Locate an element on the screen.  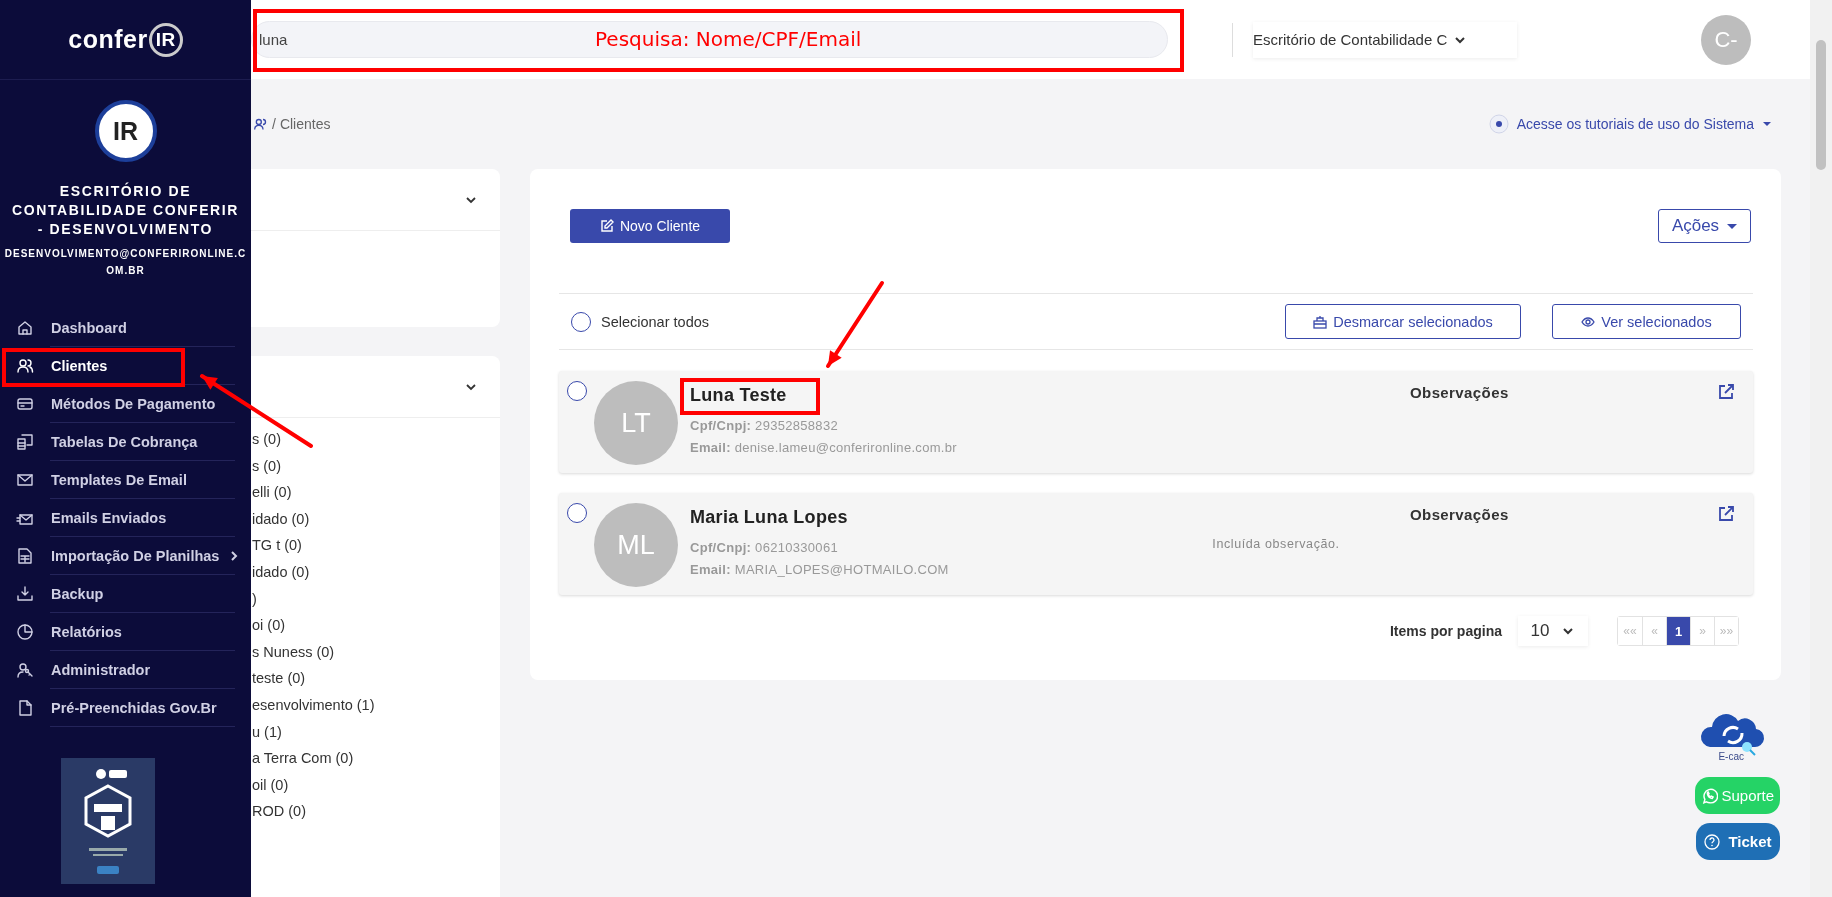
filter-item: a Terra Com (0) is located at coordinates (376, 758).